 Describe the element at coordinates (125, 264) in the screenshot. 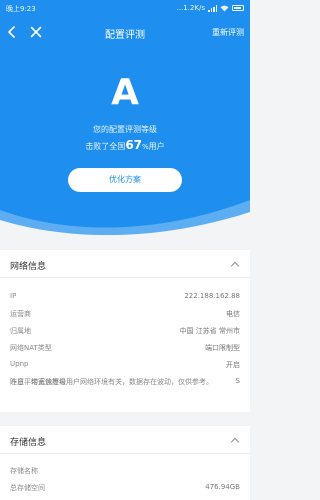

I see `network-info-header: 网络信息` at that location.